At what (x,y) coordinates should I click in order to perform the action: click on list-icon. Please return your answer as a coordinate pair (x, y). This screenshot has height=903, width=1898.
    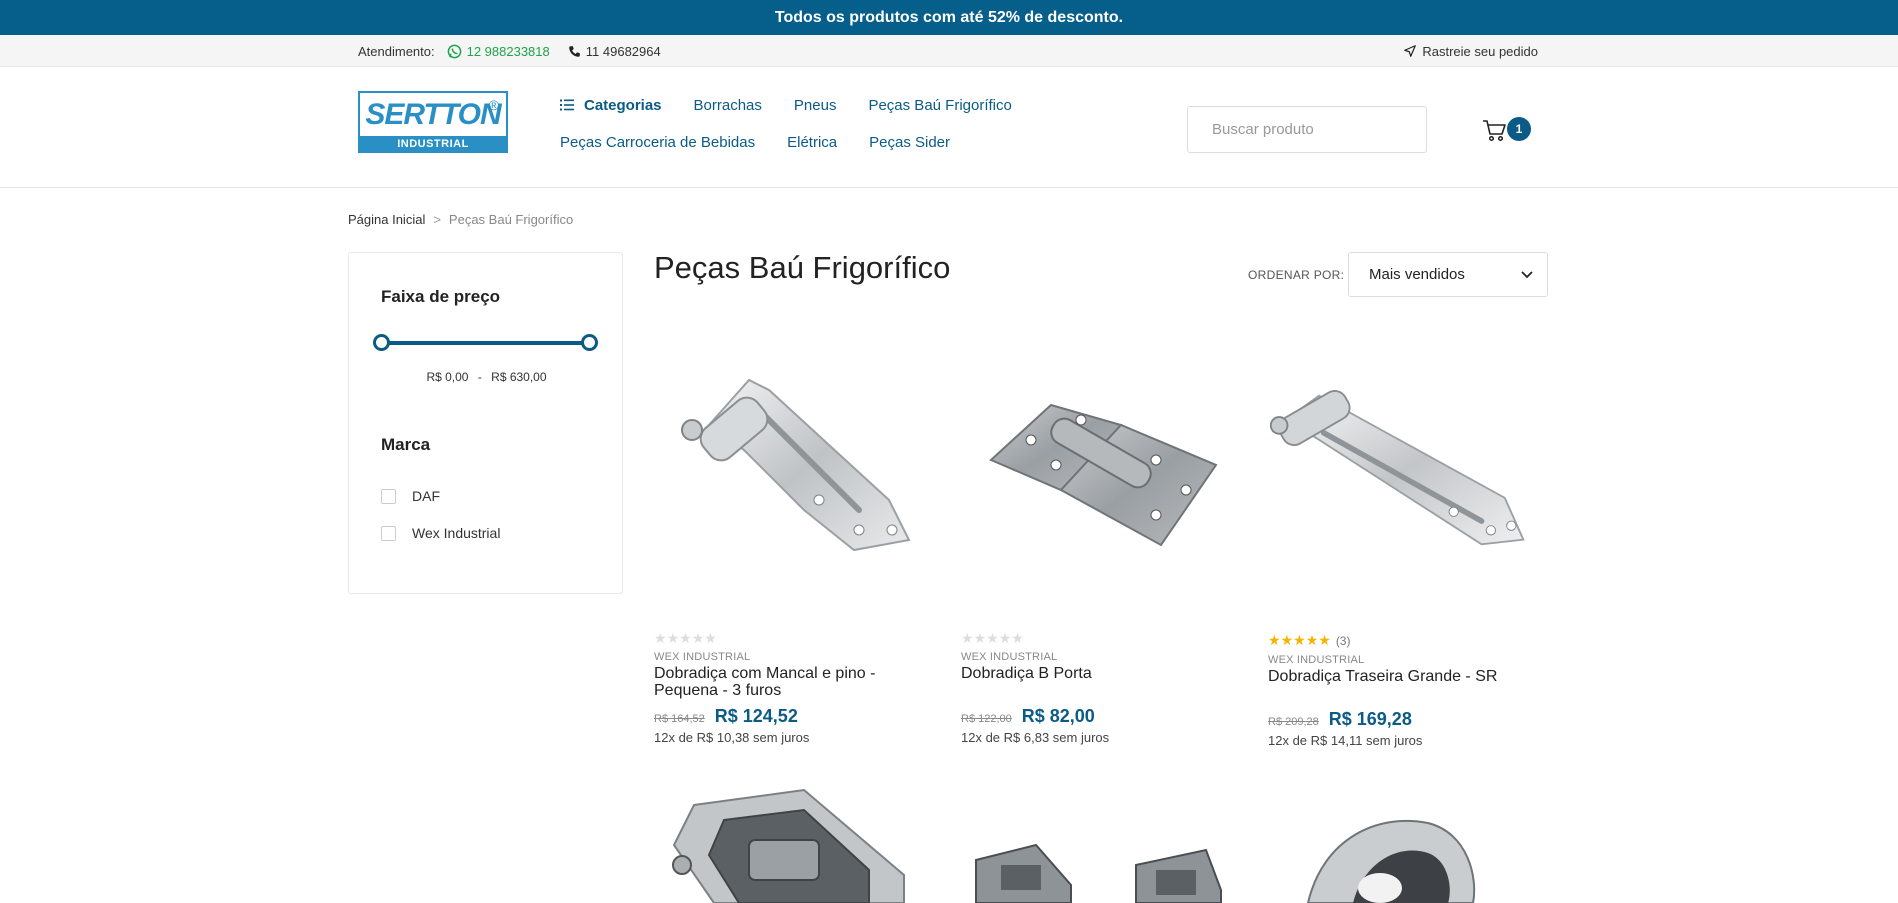
    Looking at the image, I should click on (567, 105).